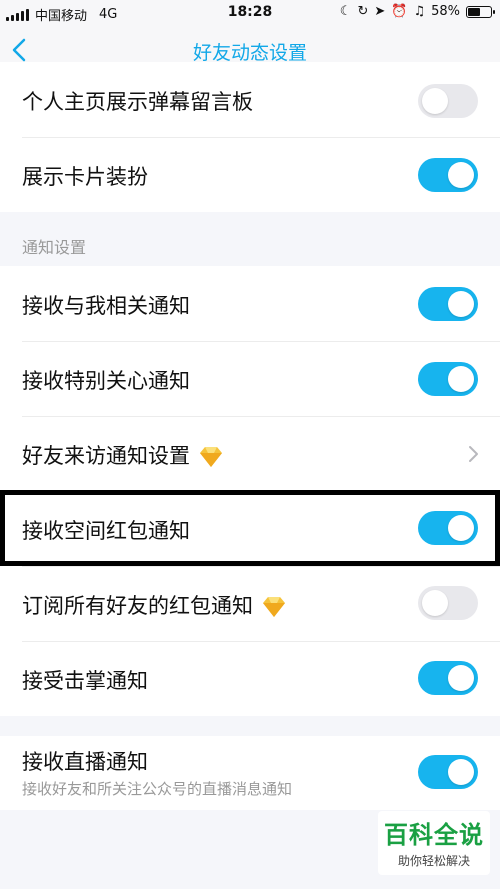  Describe the element at coordinates (474, 11) in the screenshot. I see `battery-fill` at that location.